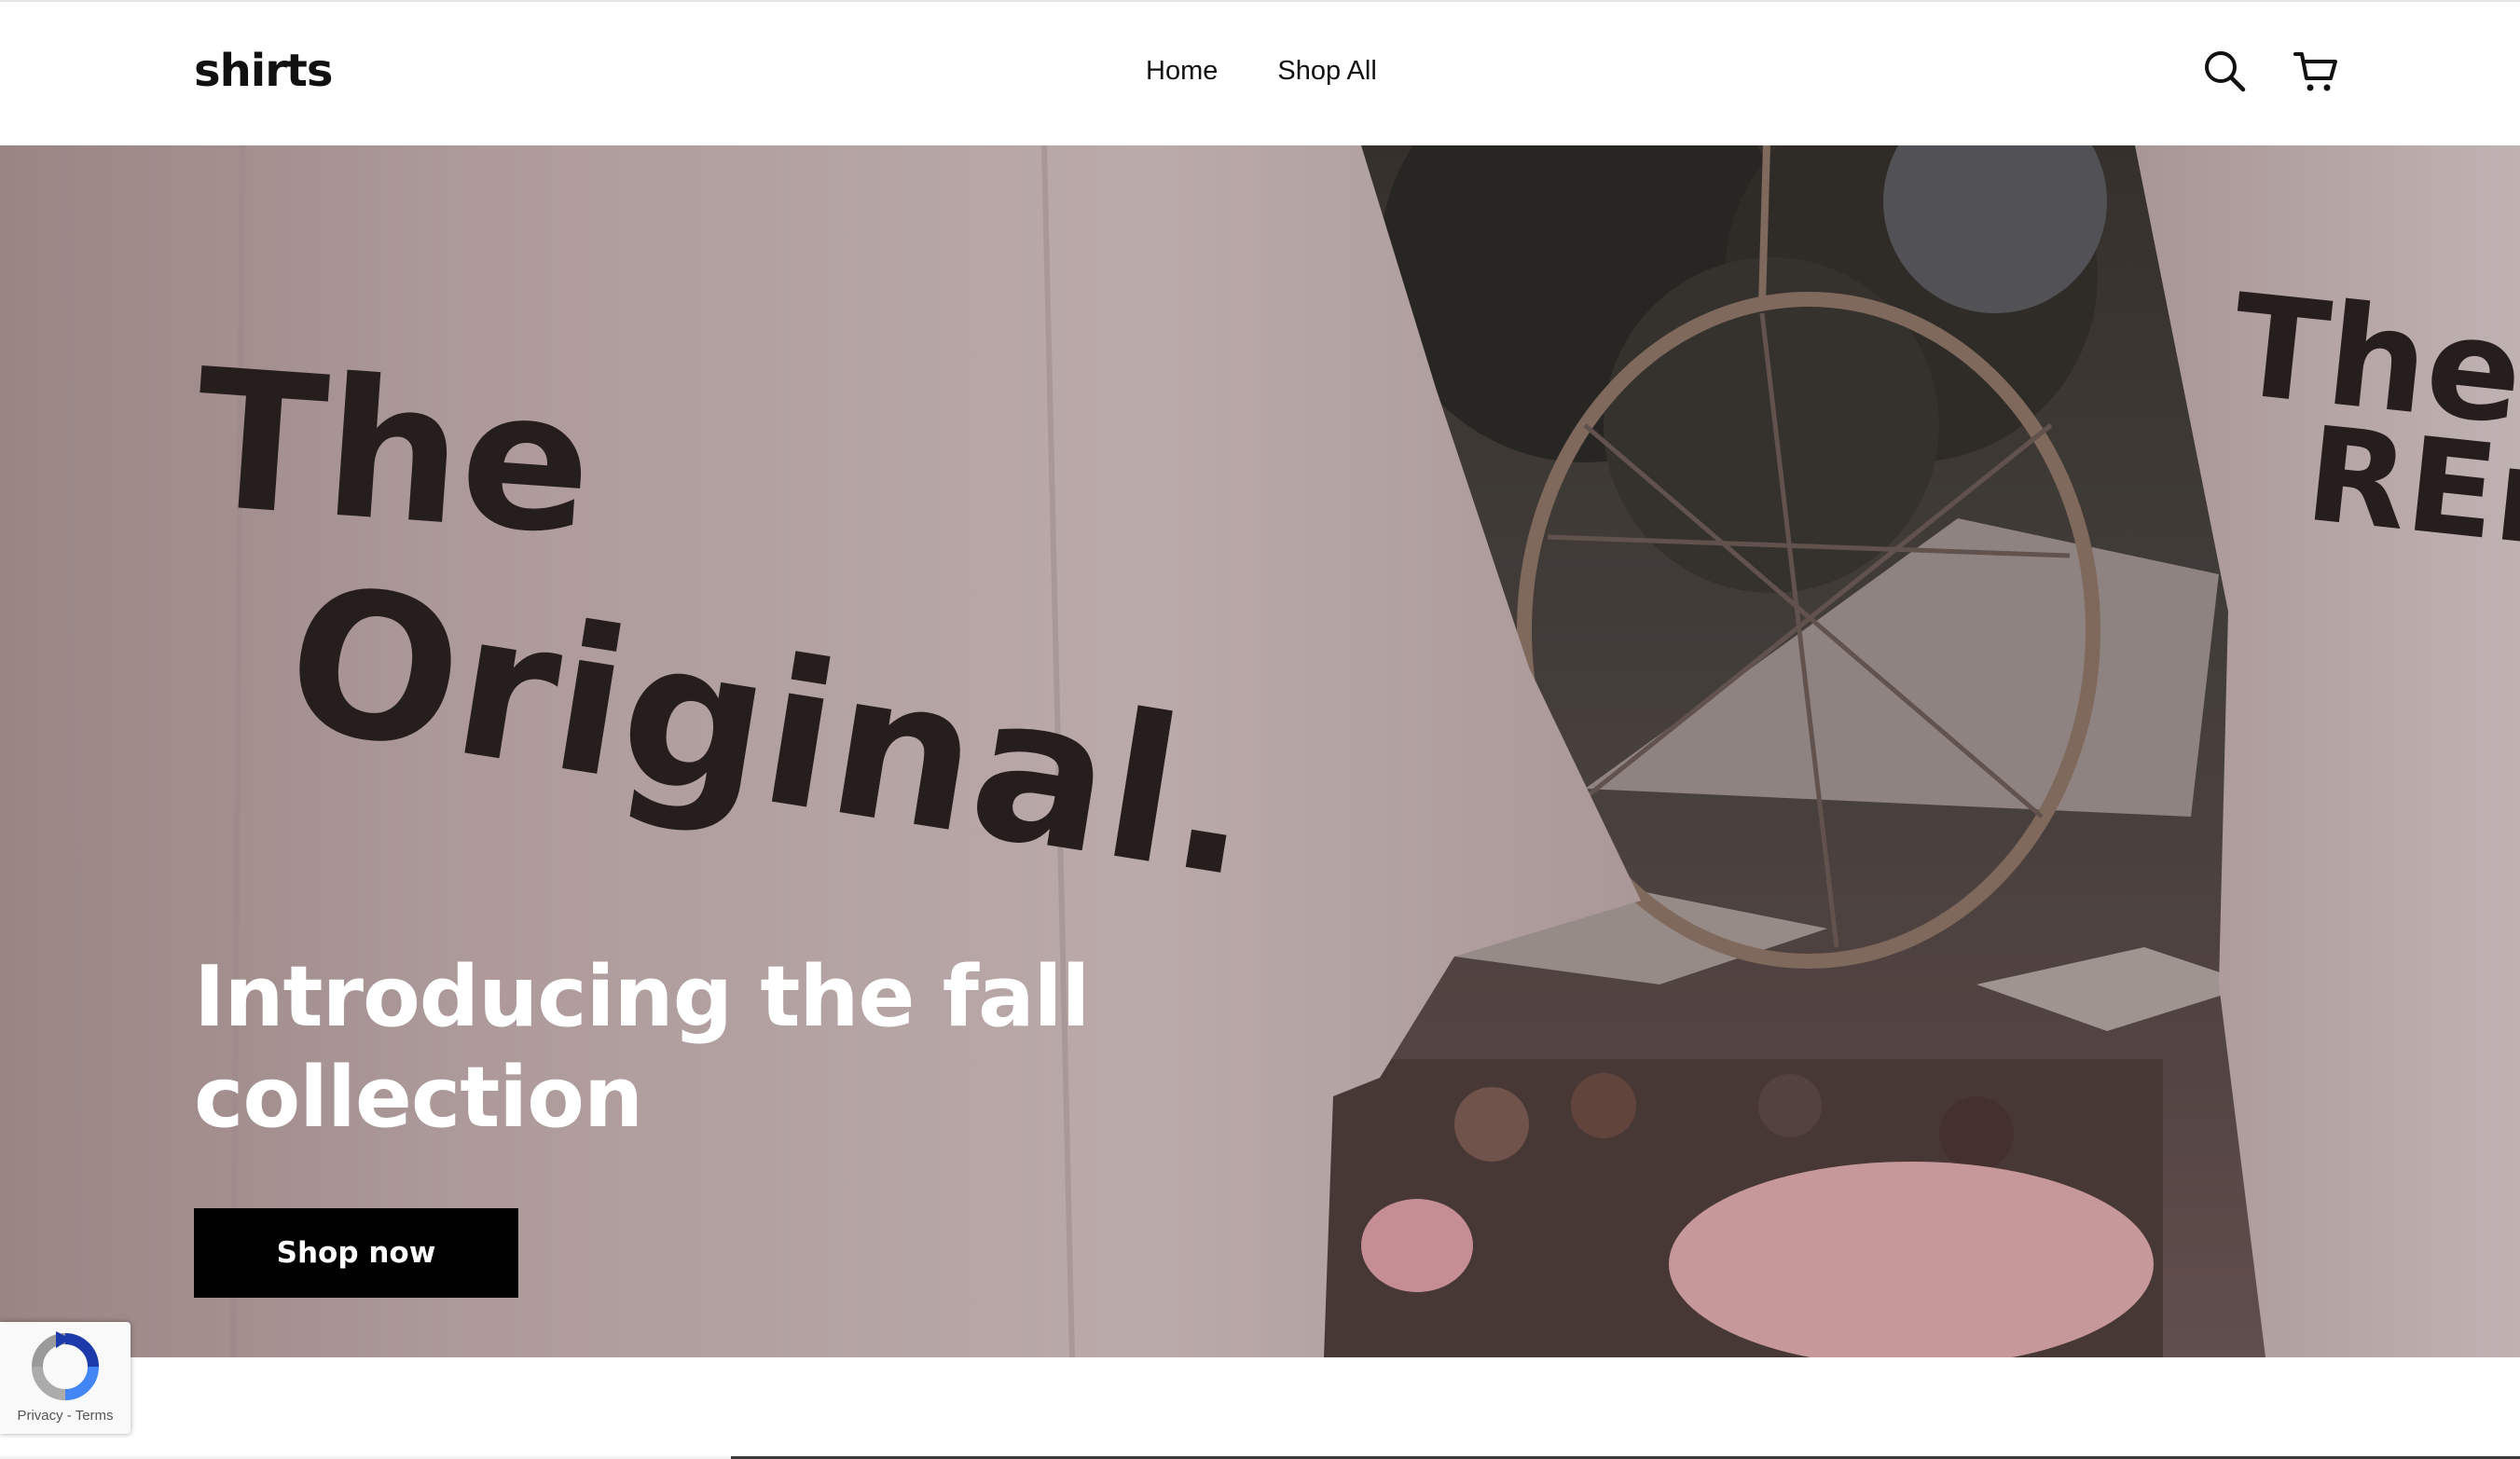 Image resolution: width=2520 pixels, height=1459 pixels. I want to click on nav-link-shop-all: Shop All, so click(1326, 71).